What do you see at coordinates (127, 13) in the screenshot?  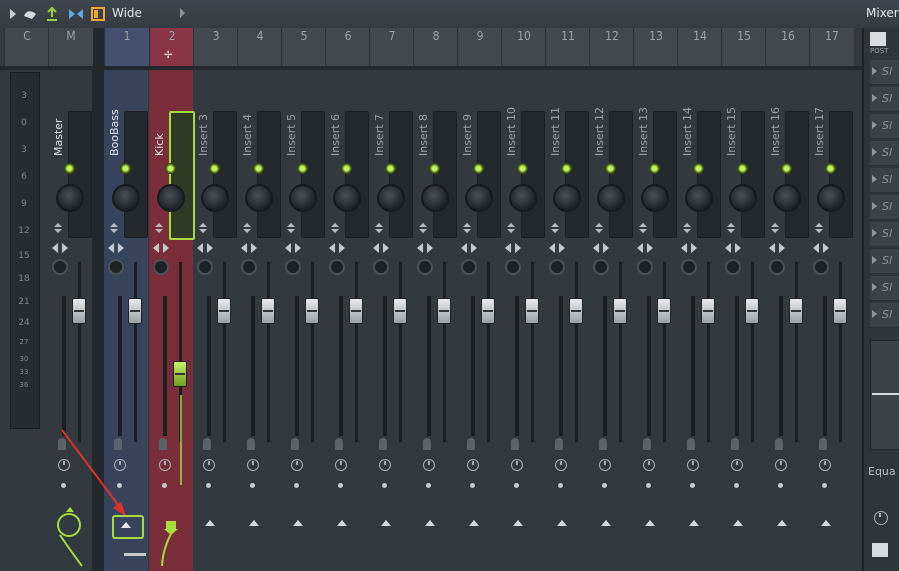 I see `preset-label: Wide` at bounding box center [127, 13].